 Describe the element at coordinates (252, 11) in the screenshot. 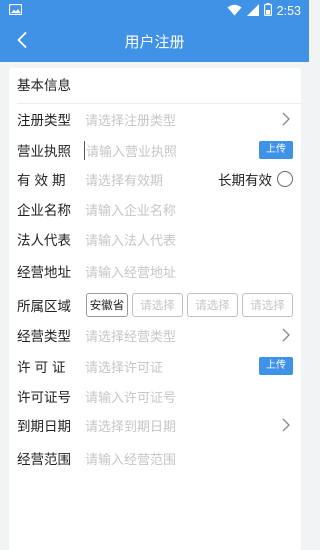

I see `signal-icon` at that location.